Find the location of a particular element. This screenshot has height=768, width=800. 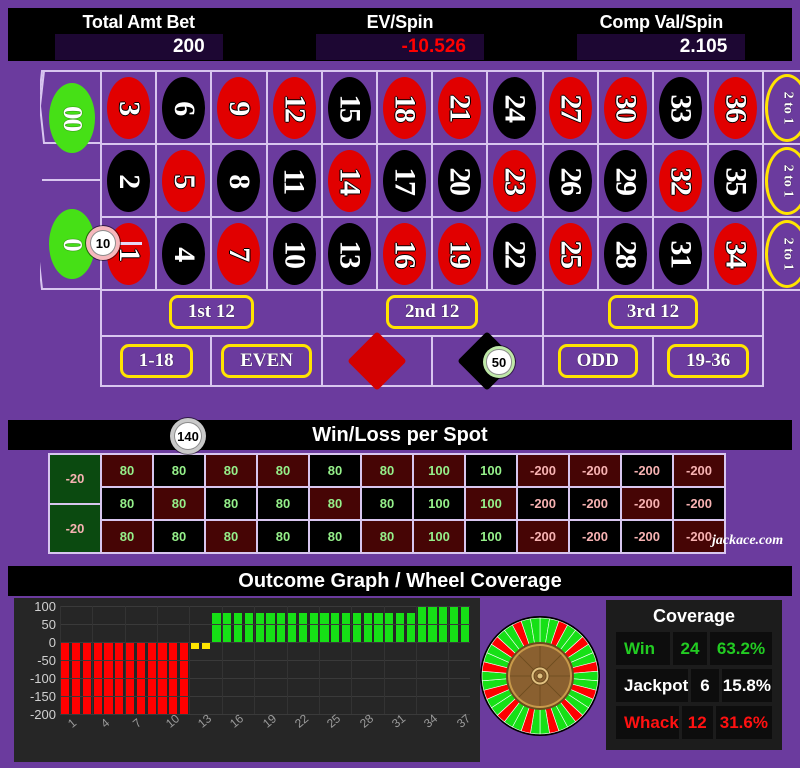

number-oval: 16 is located at coordinates (405, 253).